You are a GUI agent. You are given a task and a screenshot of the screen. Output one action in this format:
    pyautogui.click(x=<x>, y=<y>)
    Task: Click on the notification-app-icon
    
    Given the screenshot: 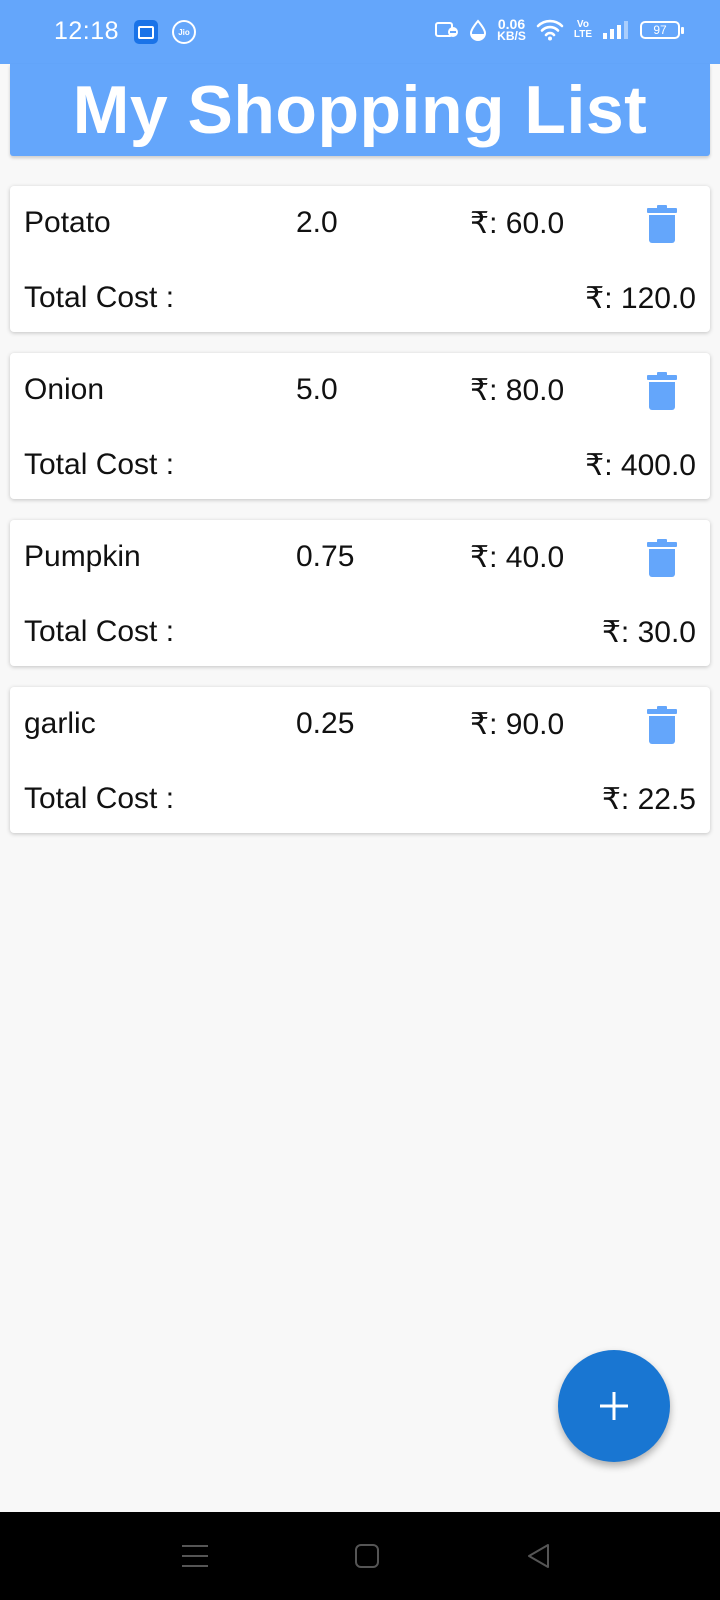 What is the action you would take?
    pyautogui.click(x=146, y=32)
    